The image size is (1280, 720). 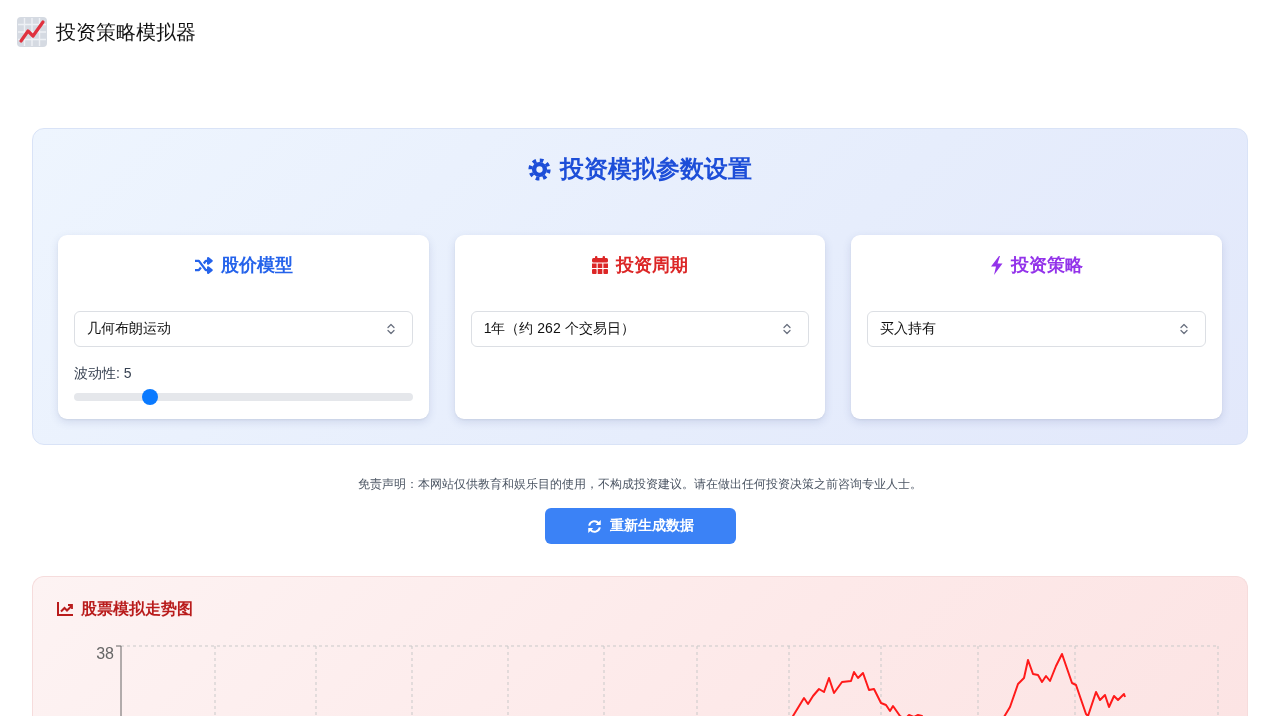 I want to click on shuffle-icon, so click(x=203, y=265).